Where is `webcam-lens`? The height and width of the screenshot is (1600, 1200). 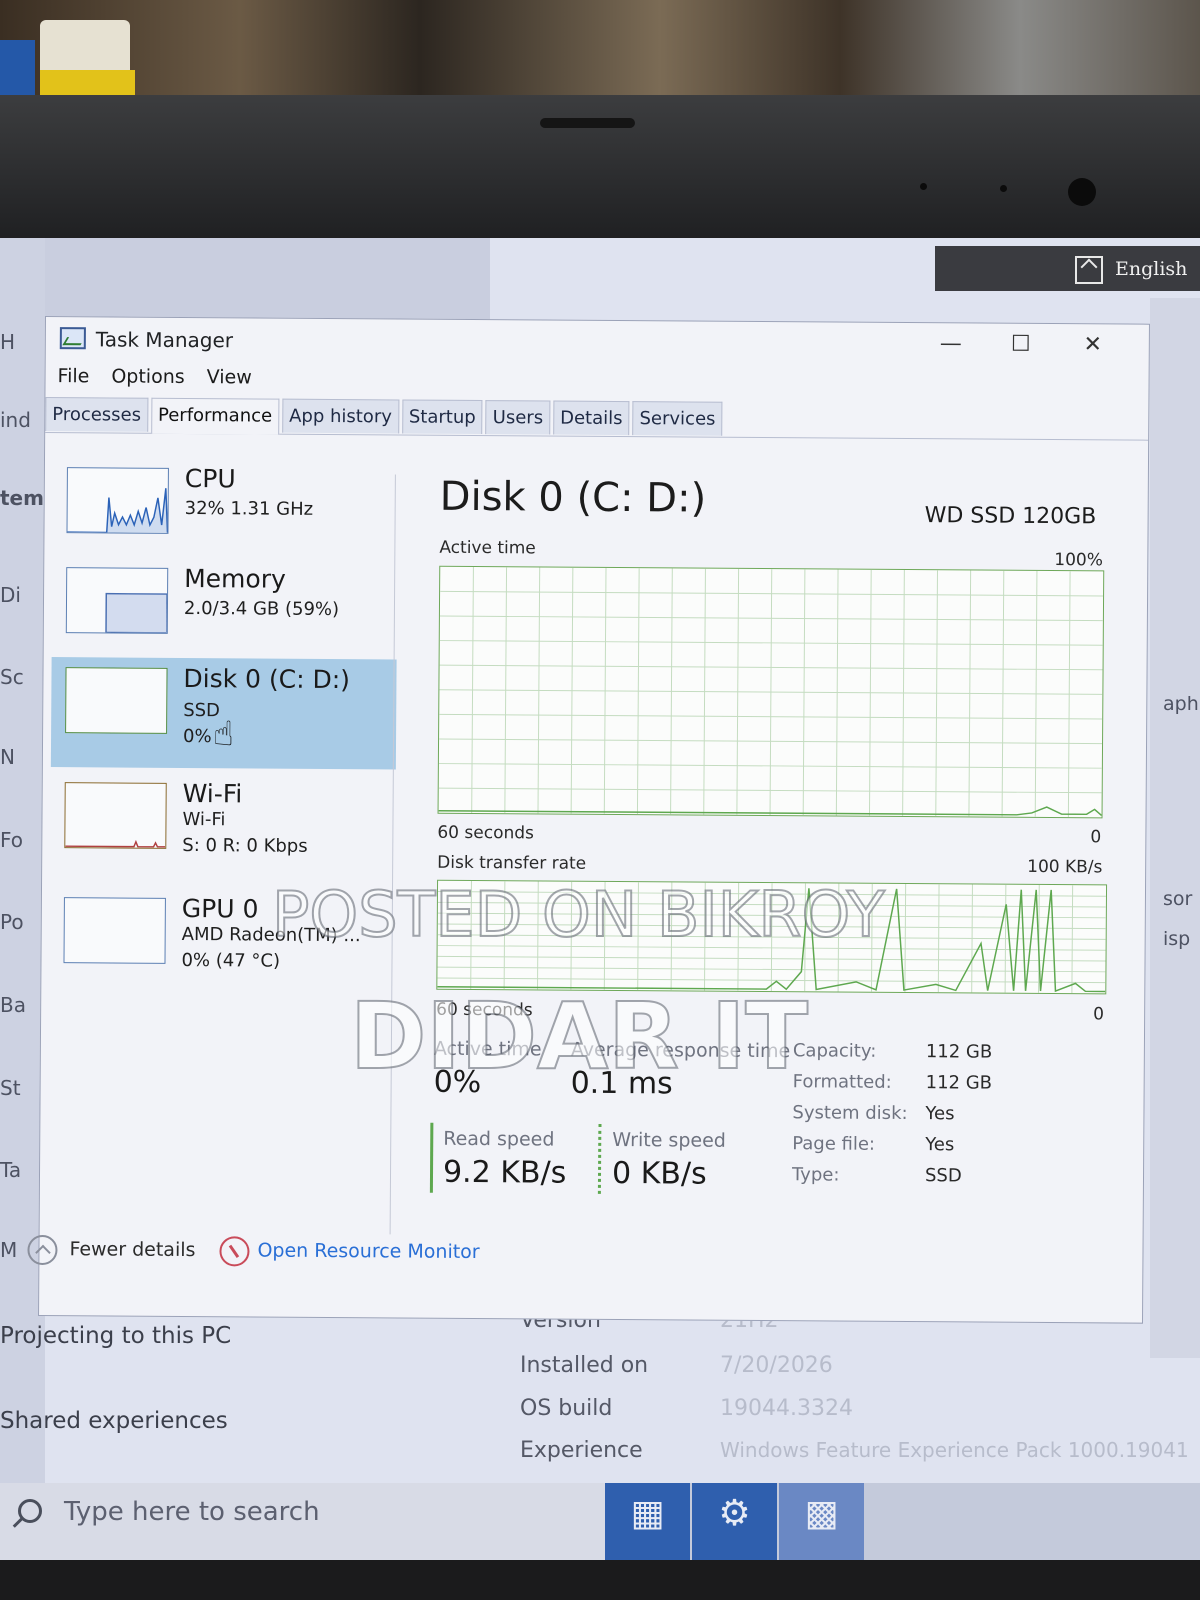
webcam-lens is located at coordinates (1082, 192).